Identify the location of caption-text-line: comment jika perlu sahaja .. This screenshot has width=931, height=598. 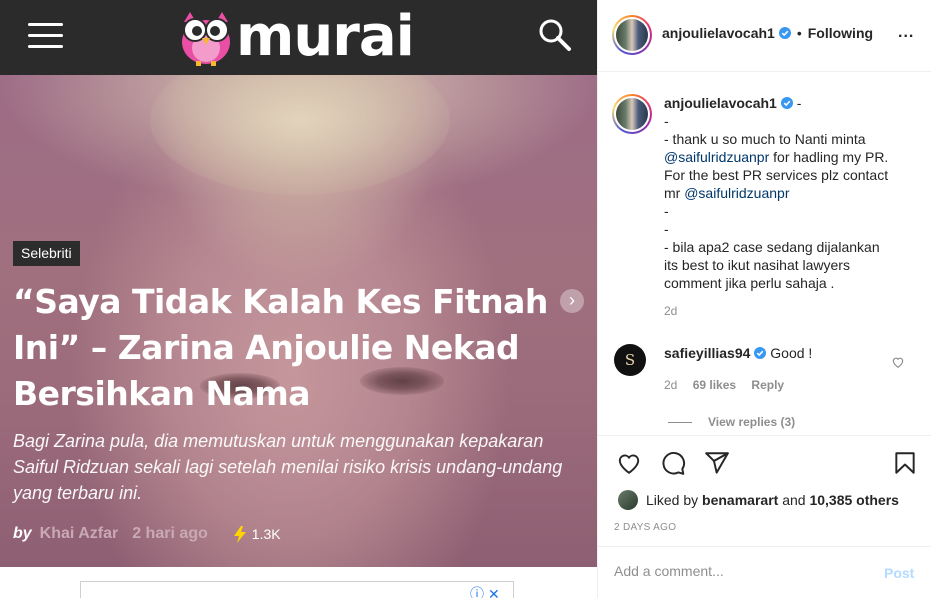
(749, 283).